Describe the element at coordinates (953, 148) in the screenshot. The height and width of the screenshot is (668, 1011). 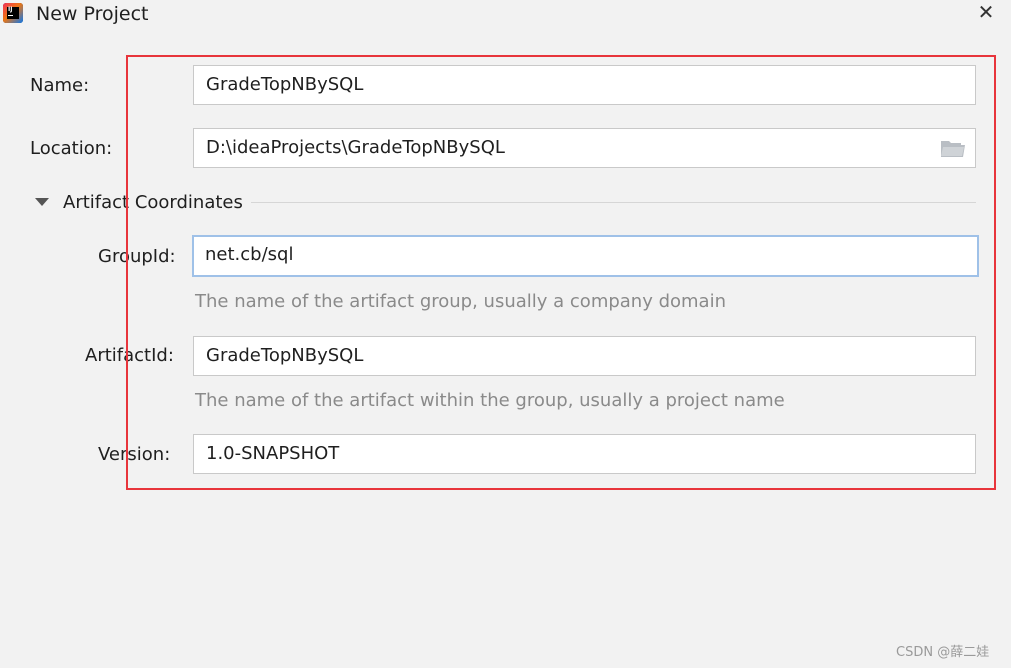
I see `folder-icon` at that location.